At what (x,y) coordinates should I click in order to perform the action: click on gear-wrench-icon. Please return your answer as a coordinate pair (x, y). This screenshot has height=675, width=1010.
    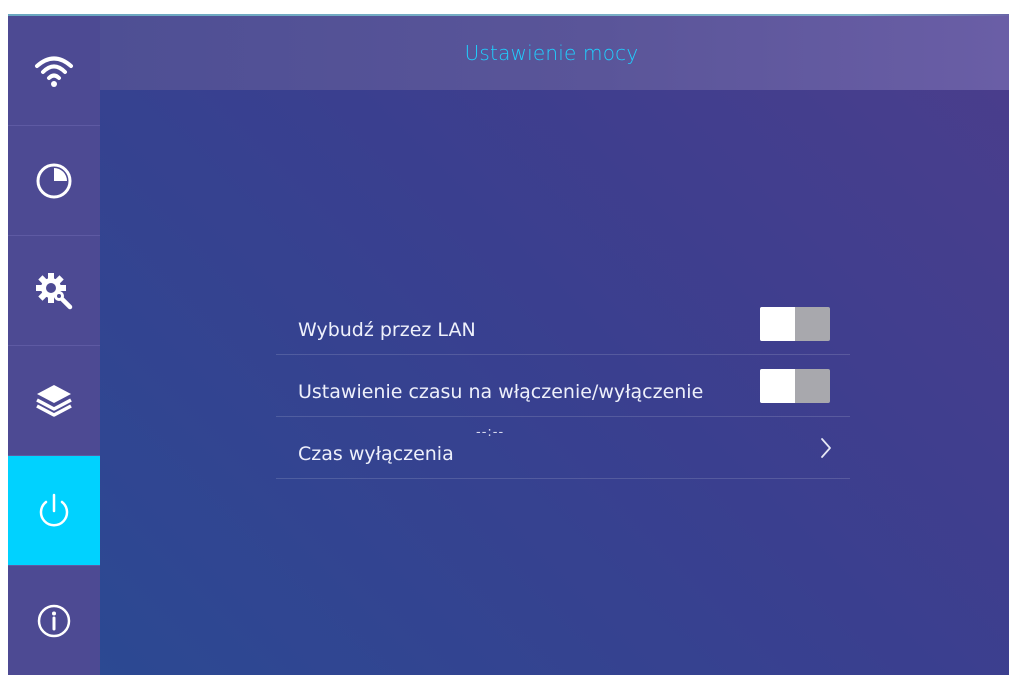
    Looking at the image, I should click on (54, 290).